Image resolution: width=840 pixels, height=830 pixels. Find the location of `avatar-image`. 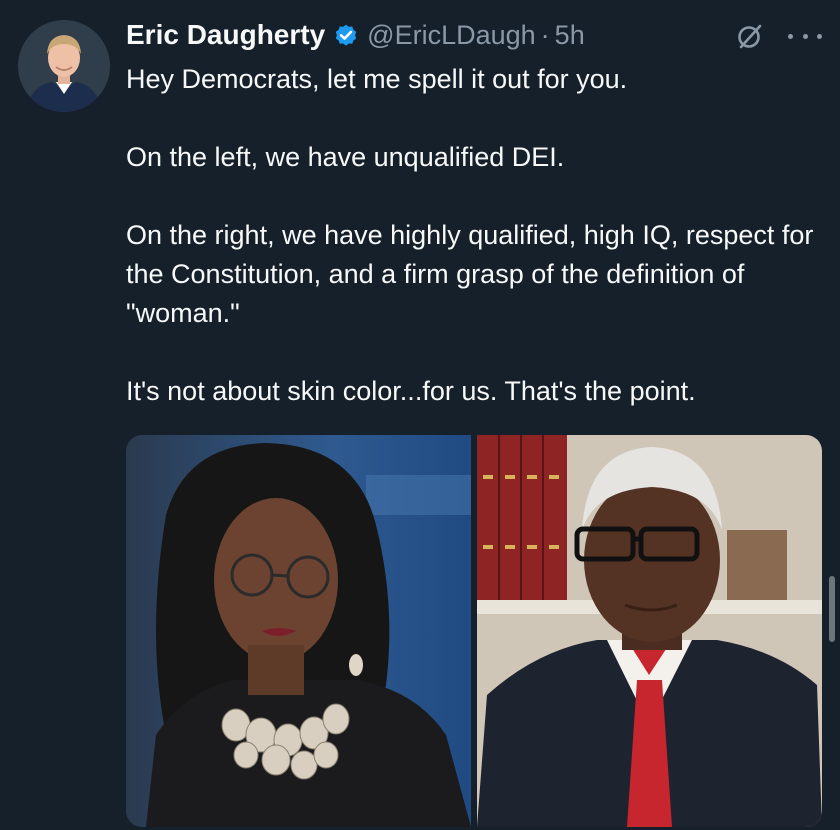

avatar-image is located at coordinates (64, 66).